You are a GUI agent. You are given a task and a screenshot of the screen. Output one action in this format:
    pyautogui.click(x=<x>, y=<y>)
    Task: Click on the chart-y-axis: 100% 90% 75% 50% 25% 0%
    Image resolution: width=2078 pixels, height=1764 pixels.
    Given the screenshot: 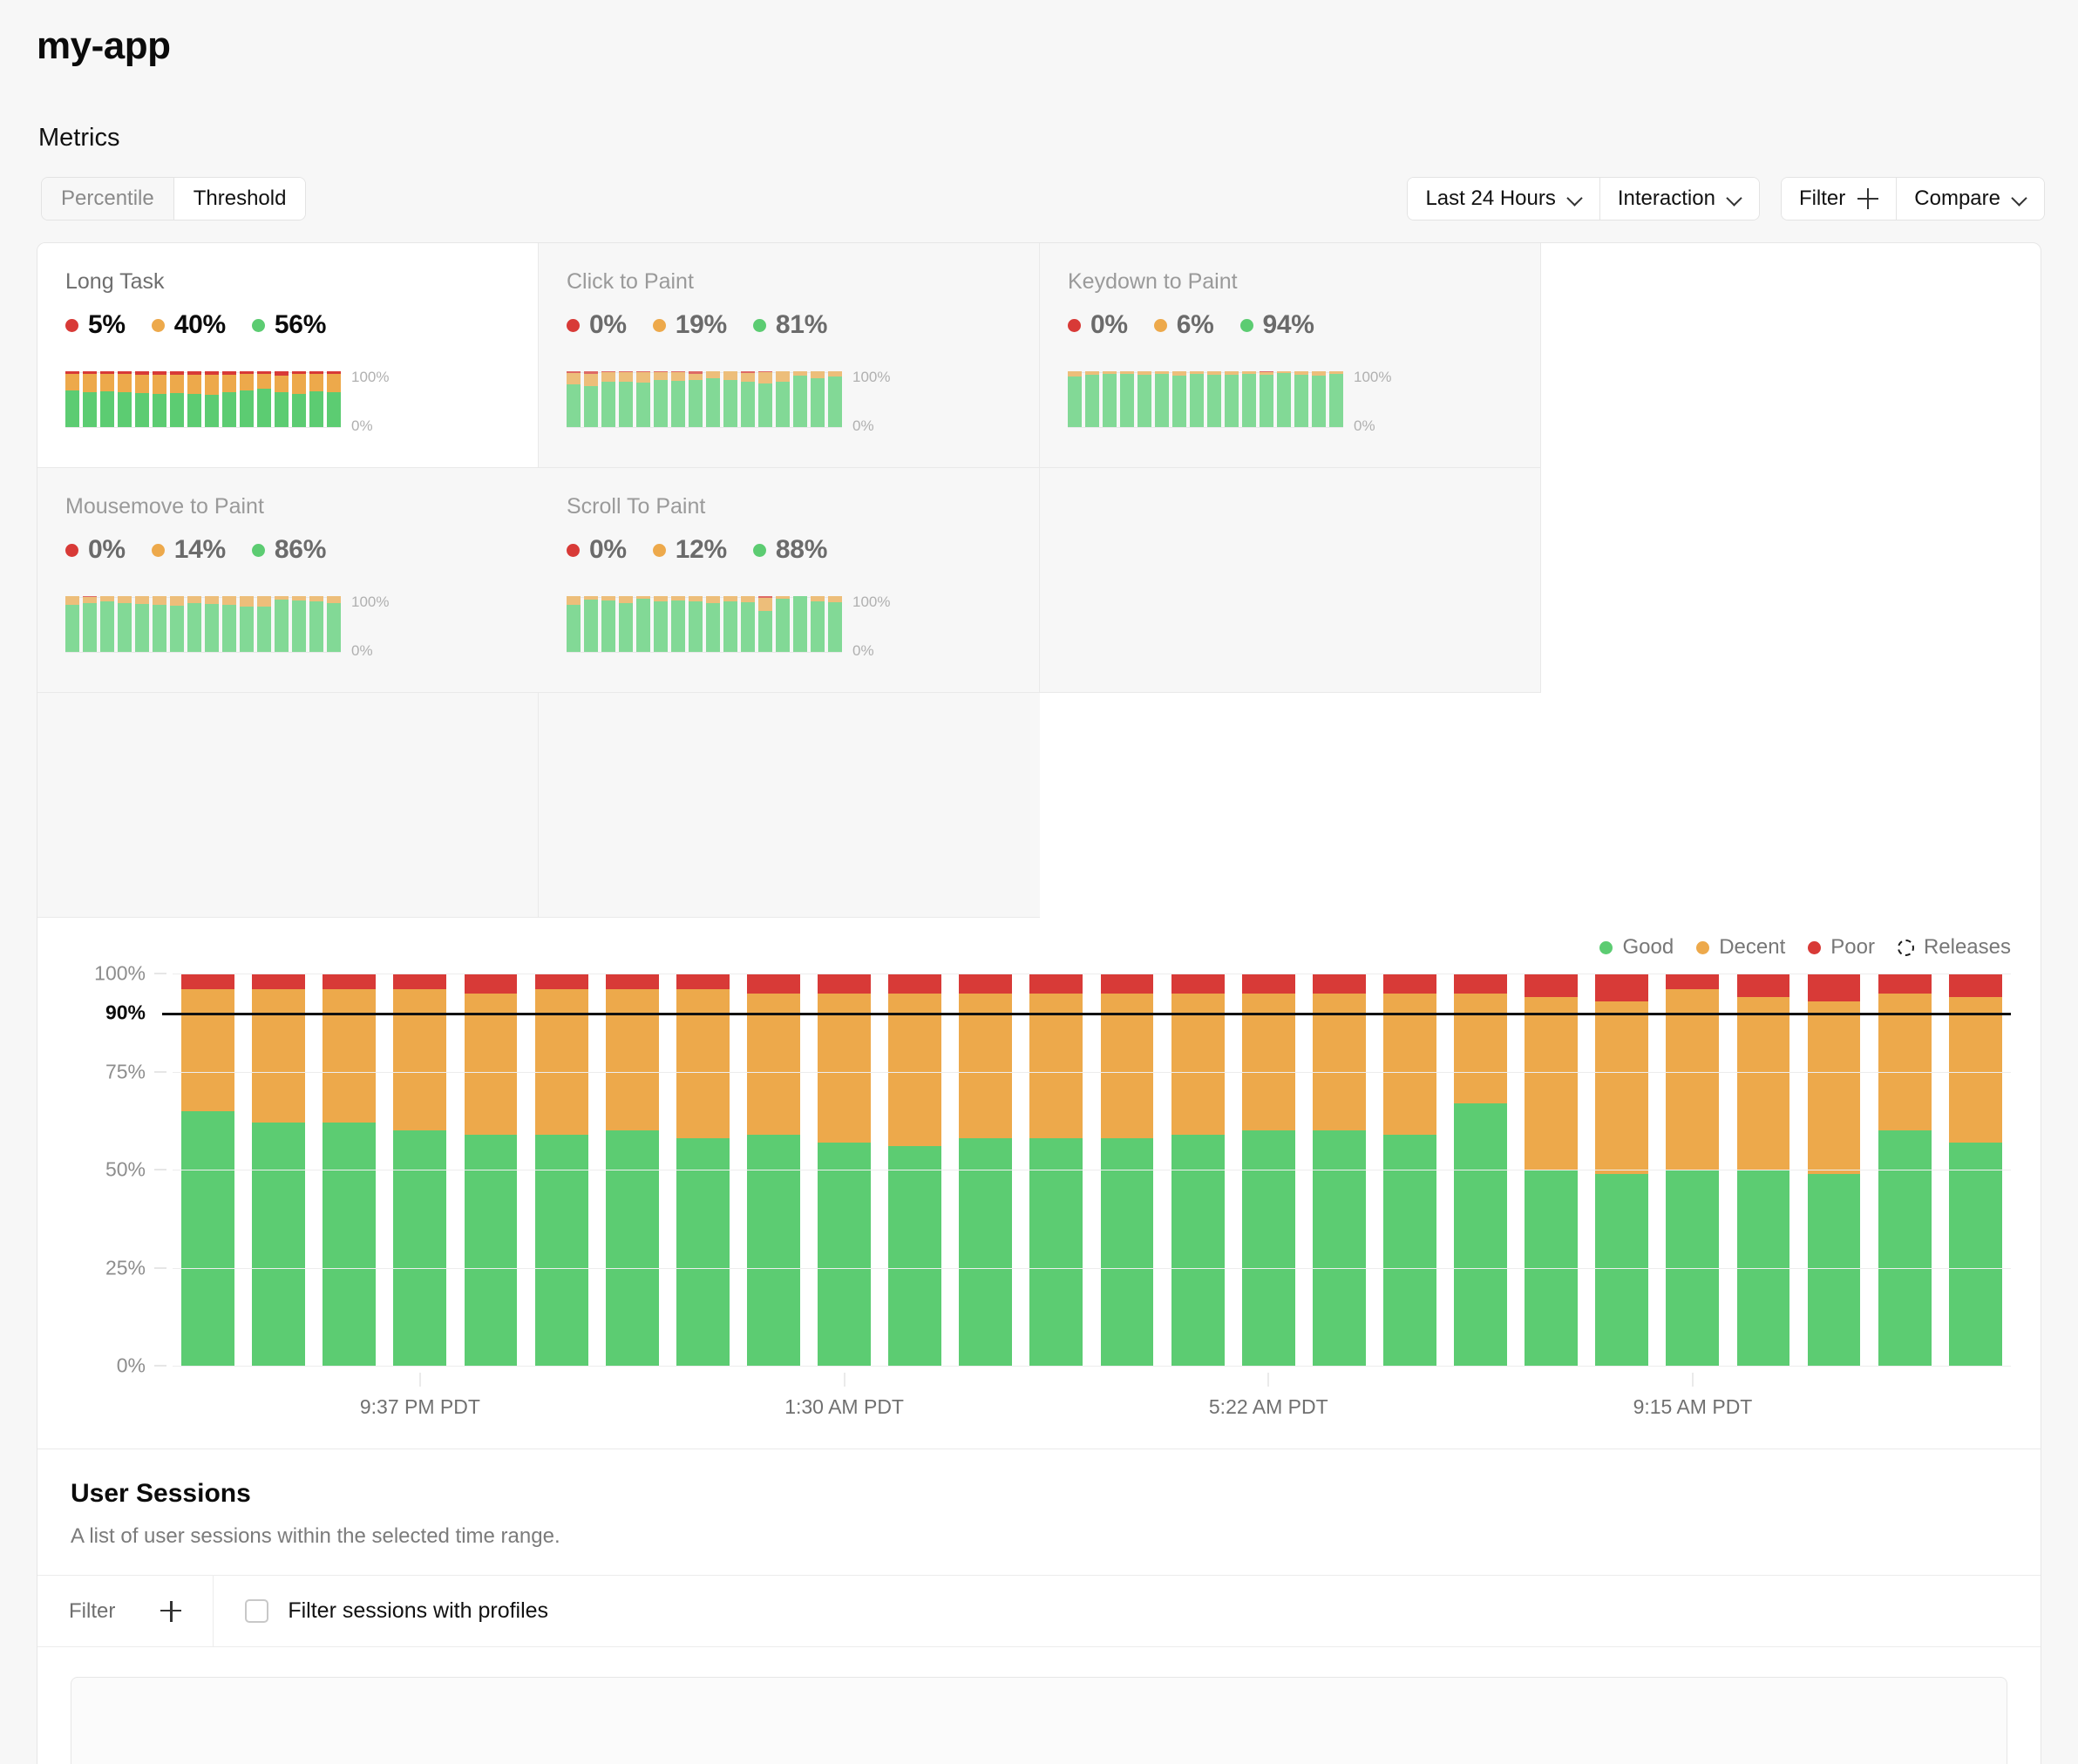 What is the action you would take?
    pyautogui.click(x=130, y=1169)
    